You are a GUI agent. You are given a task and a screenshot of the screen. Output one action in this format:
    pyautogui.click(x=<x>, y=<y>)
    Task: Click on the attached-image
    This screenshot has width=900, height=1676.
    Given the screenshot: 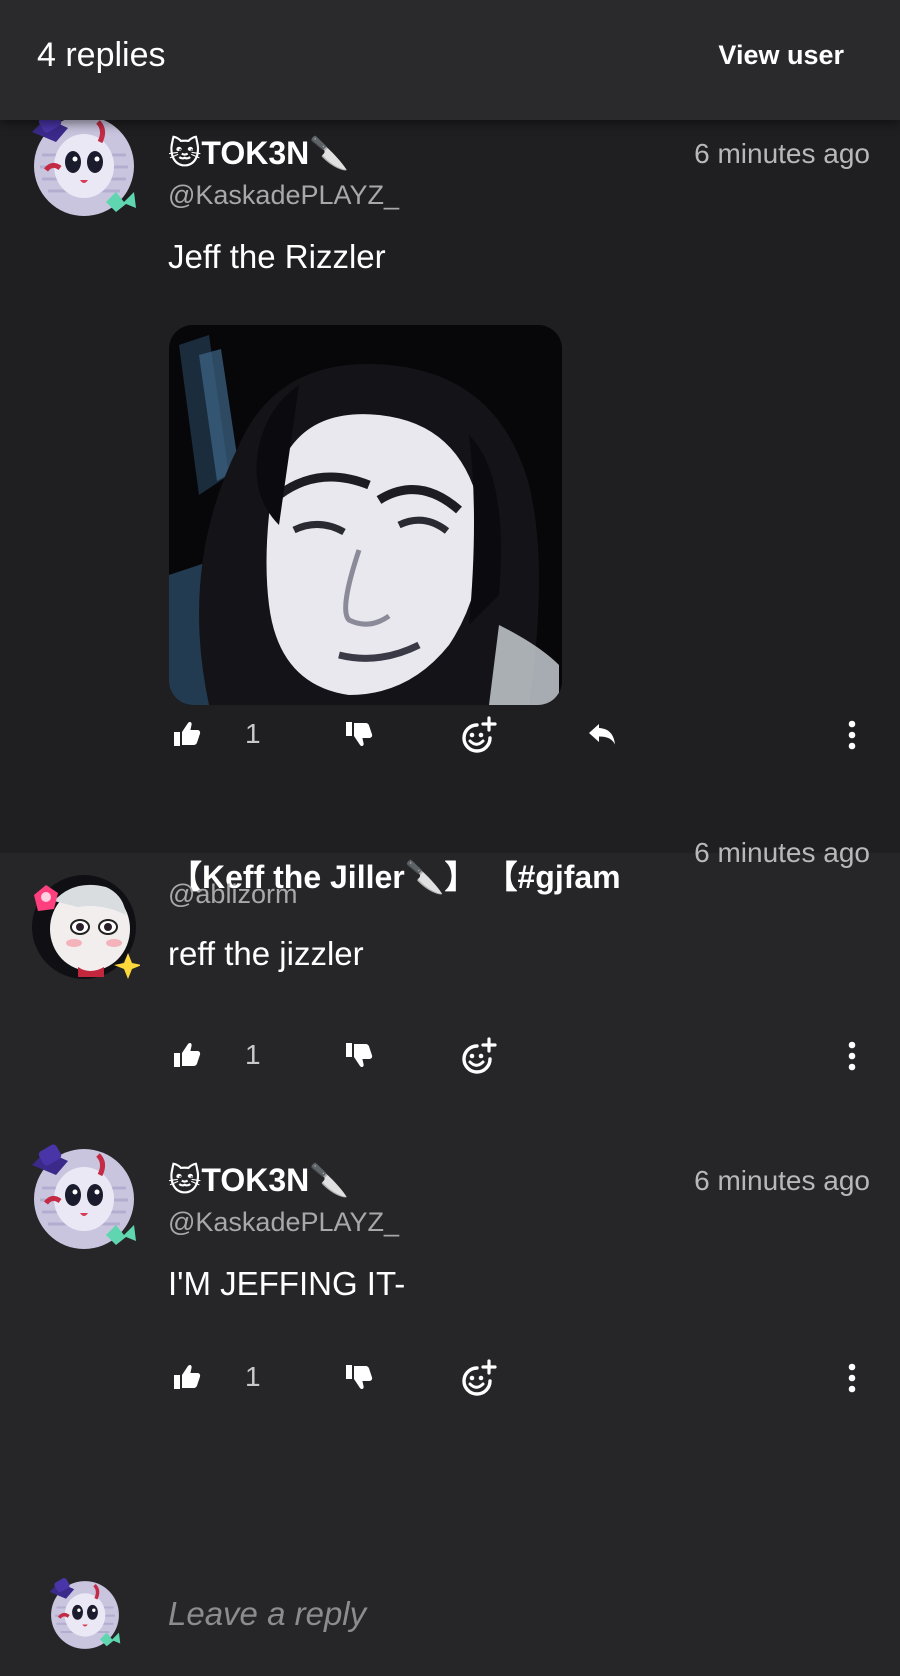 What is the action you would take?
    pyautogui.click(x=365, y=515)
    